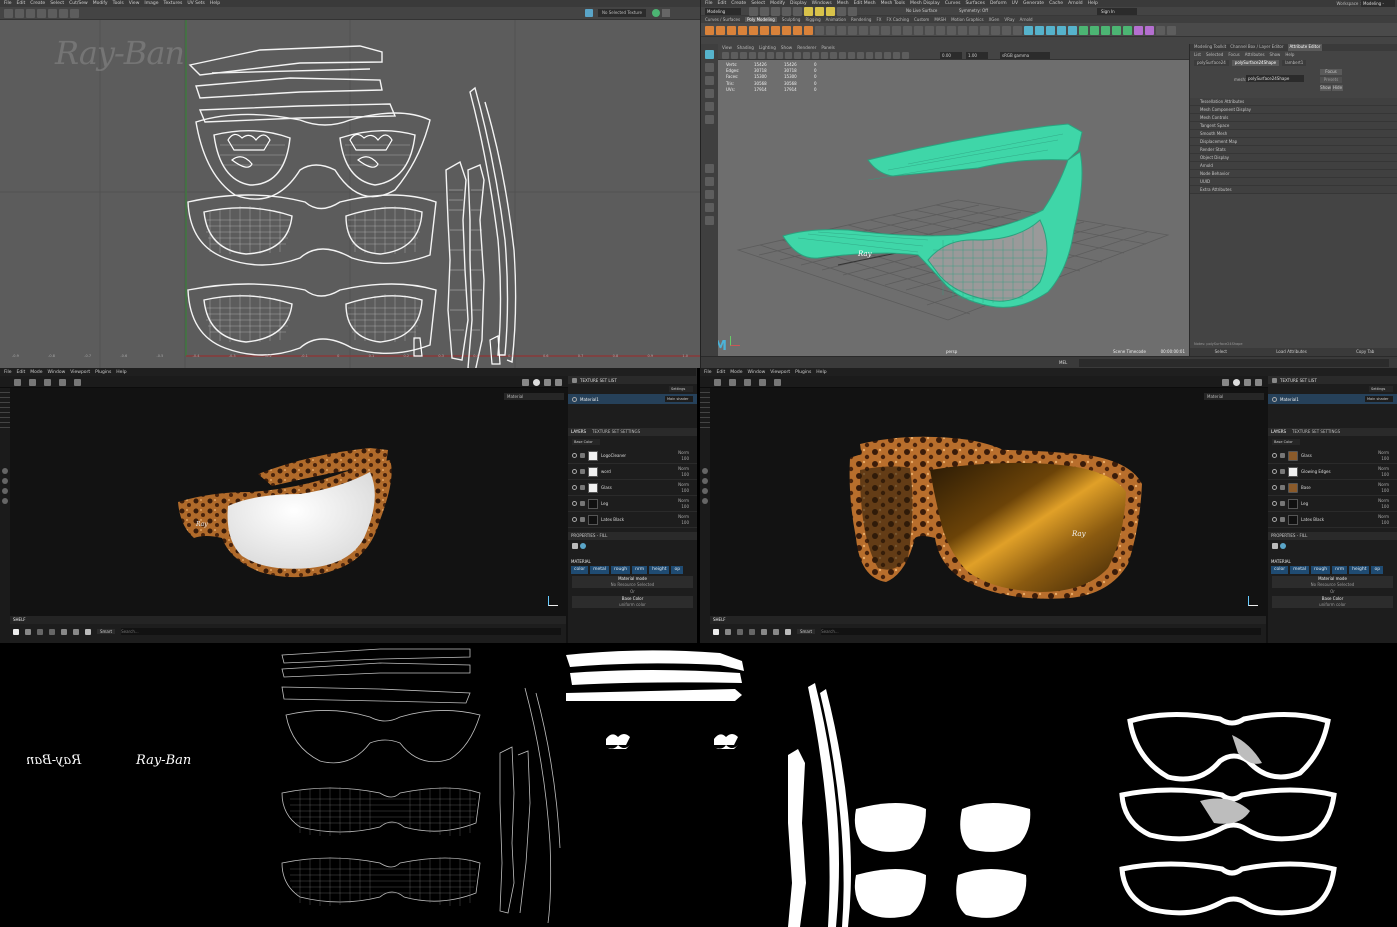 The height and width of the screenshot is (927, 1397). What do you see at coordinates (632, 456) in the screenshot?
I see `layer-row: LogoCleaner Norm 100` at bounding box center [632, 456].